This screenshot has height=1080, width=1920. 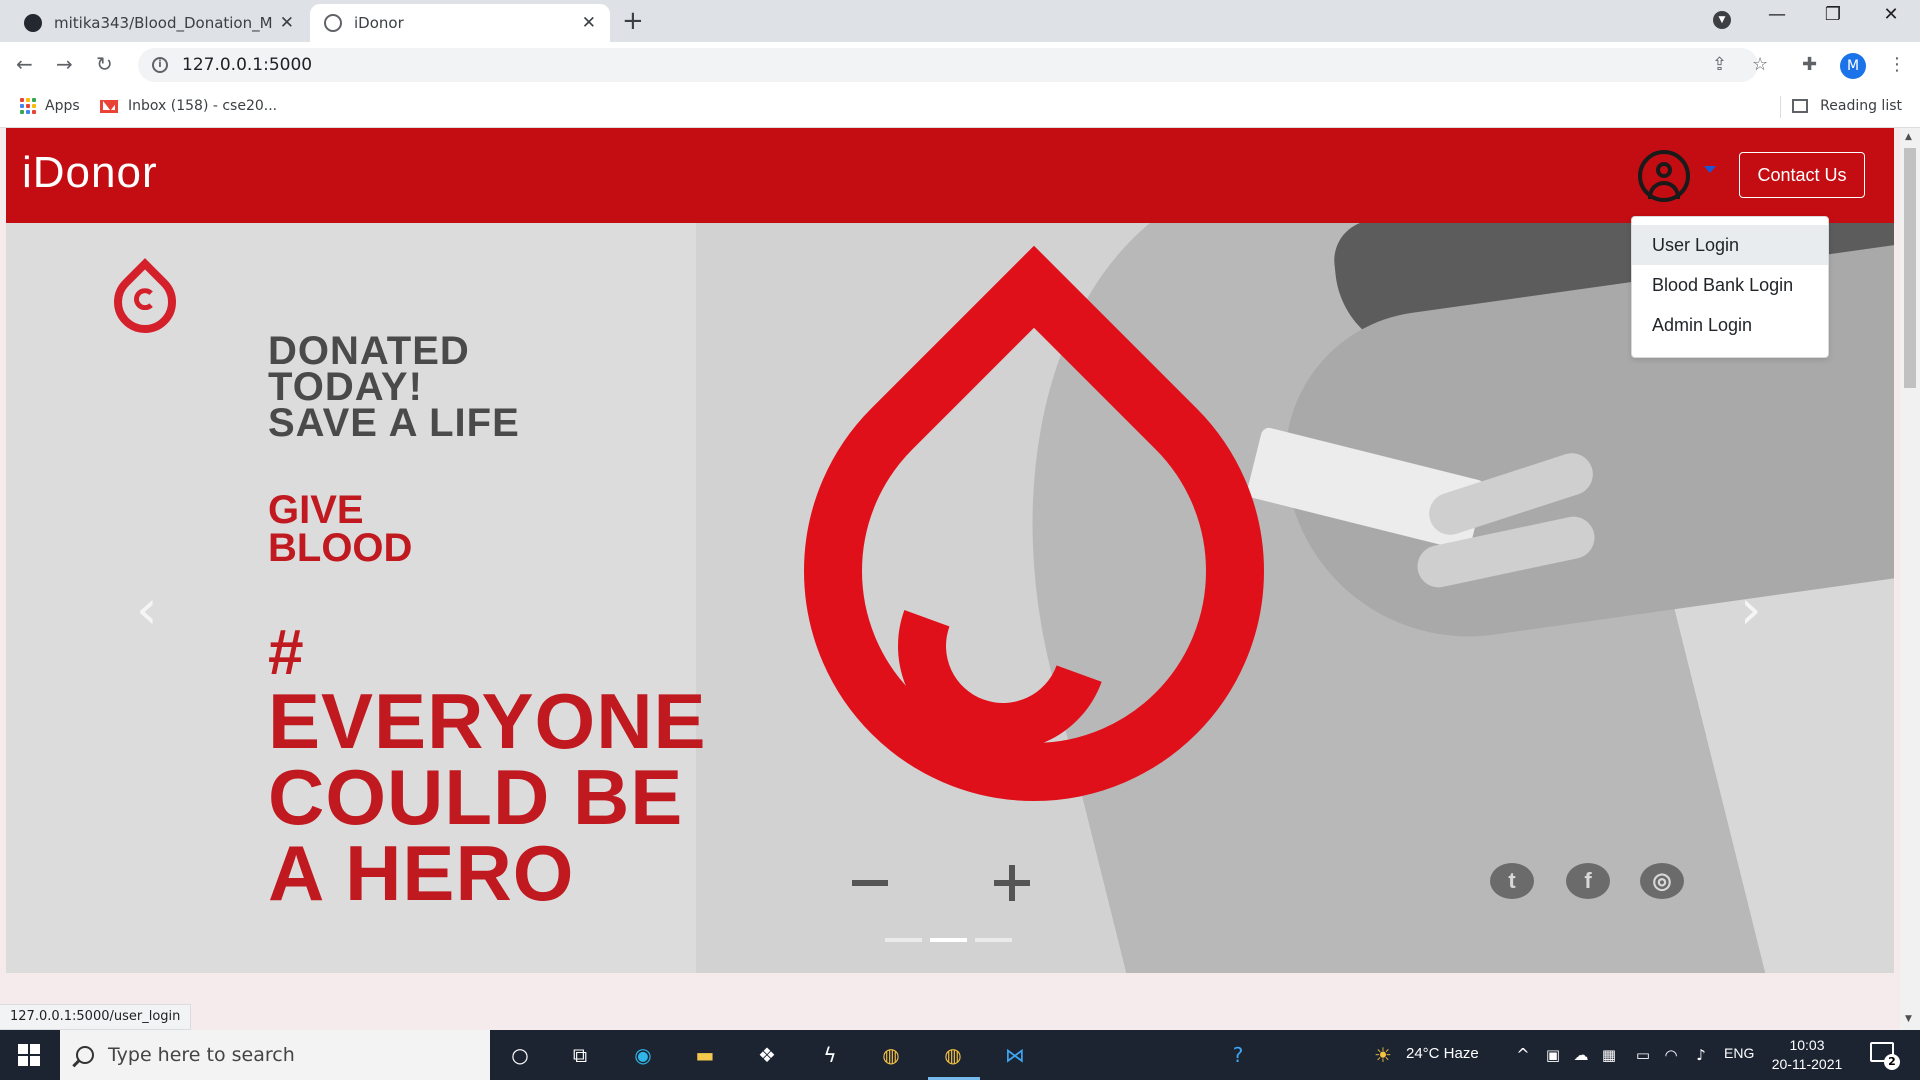 I want to click on language-indicator: ENG, so click(x=1739, y=1053).